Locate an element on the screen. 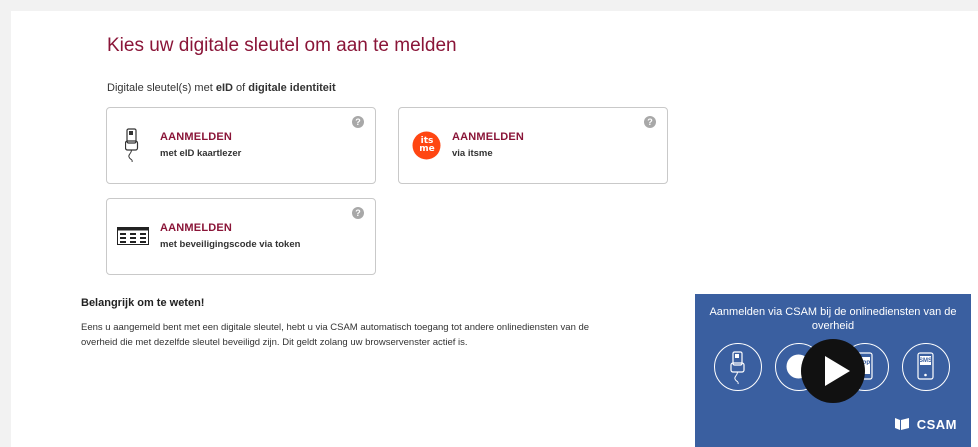 The width and height of the screenshot is (978, 447). login-eid-card: AANMELDEN met eID kaartlezer ? is located at coordinates (241, 145).